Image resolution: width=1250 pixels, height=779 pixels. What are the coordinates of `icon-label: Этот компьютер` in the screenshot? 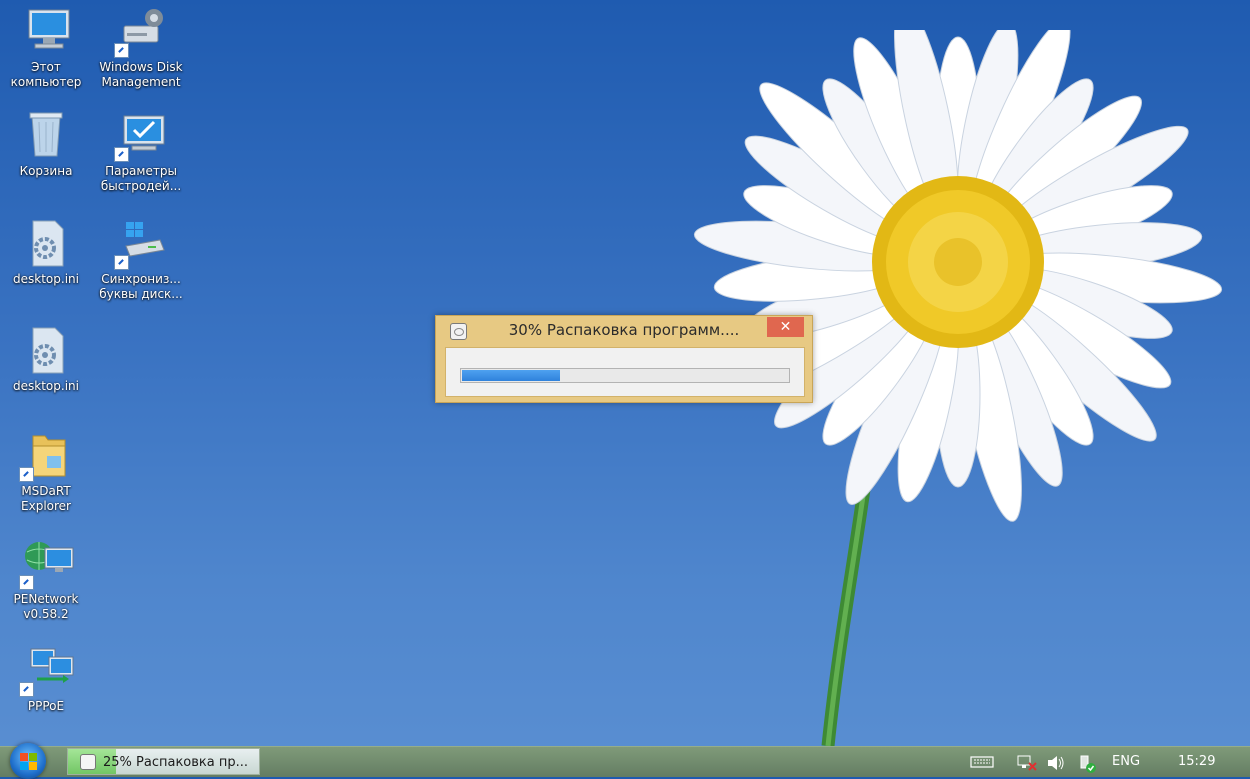 It's located at (46, 74).